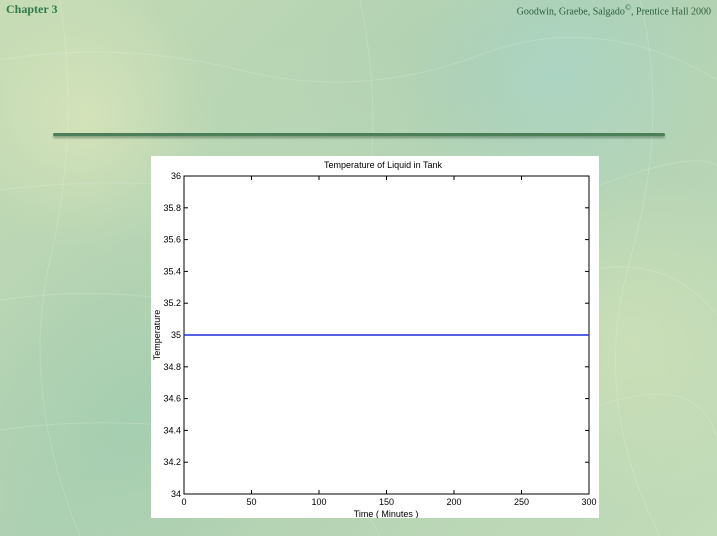 The image size is (717, 536). I want to click on y-tick-label: 36, so click(176, 176).